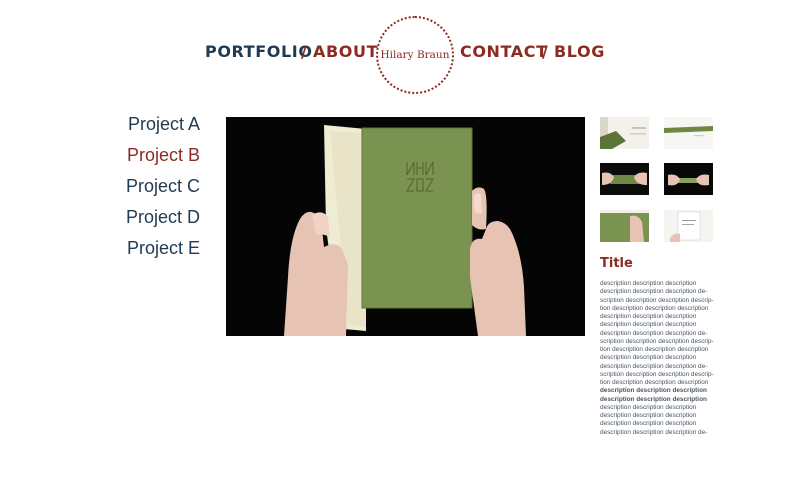 The image size is (800, 500). I want to click on thumbnail-3-image, so click(624, 179).